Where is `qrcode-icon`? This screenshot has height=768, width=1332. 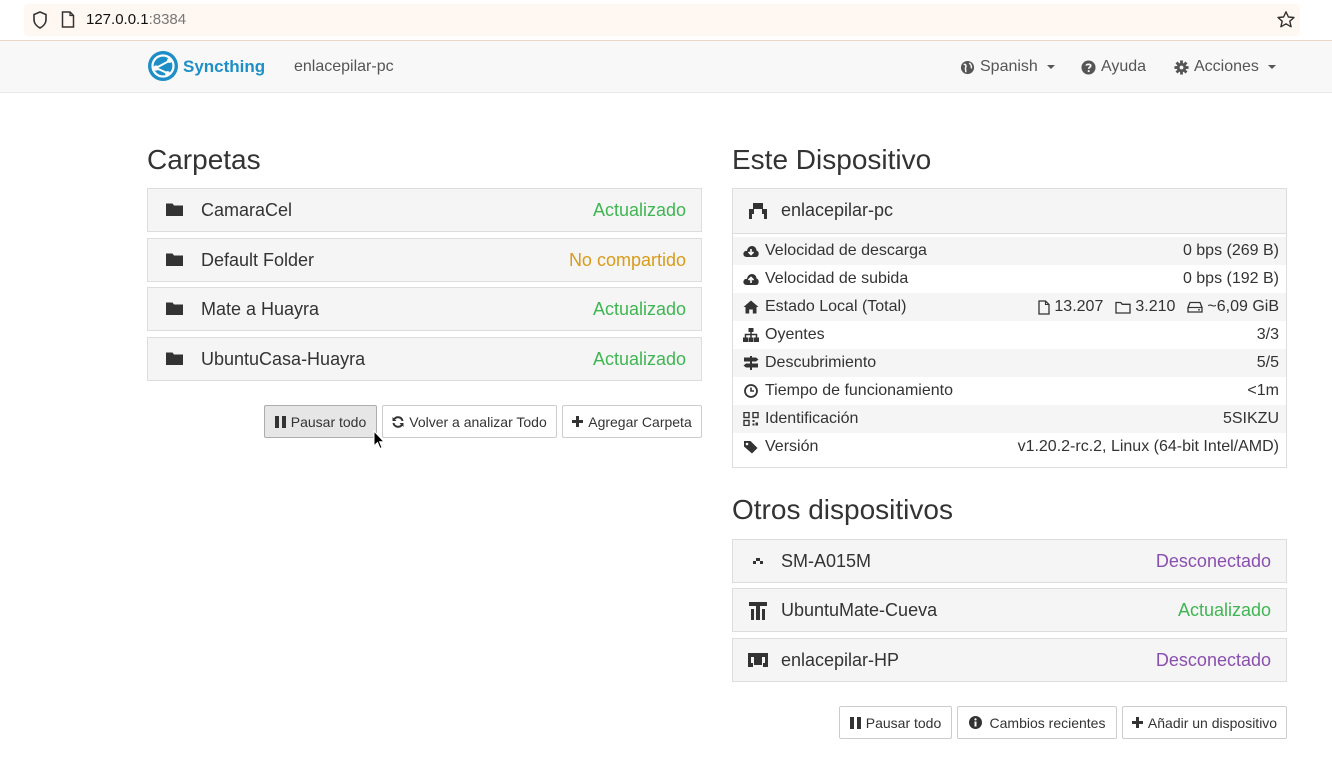
qrcode-icon is located at coordinates (751, 419).